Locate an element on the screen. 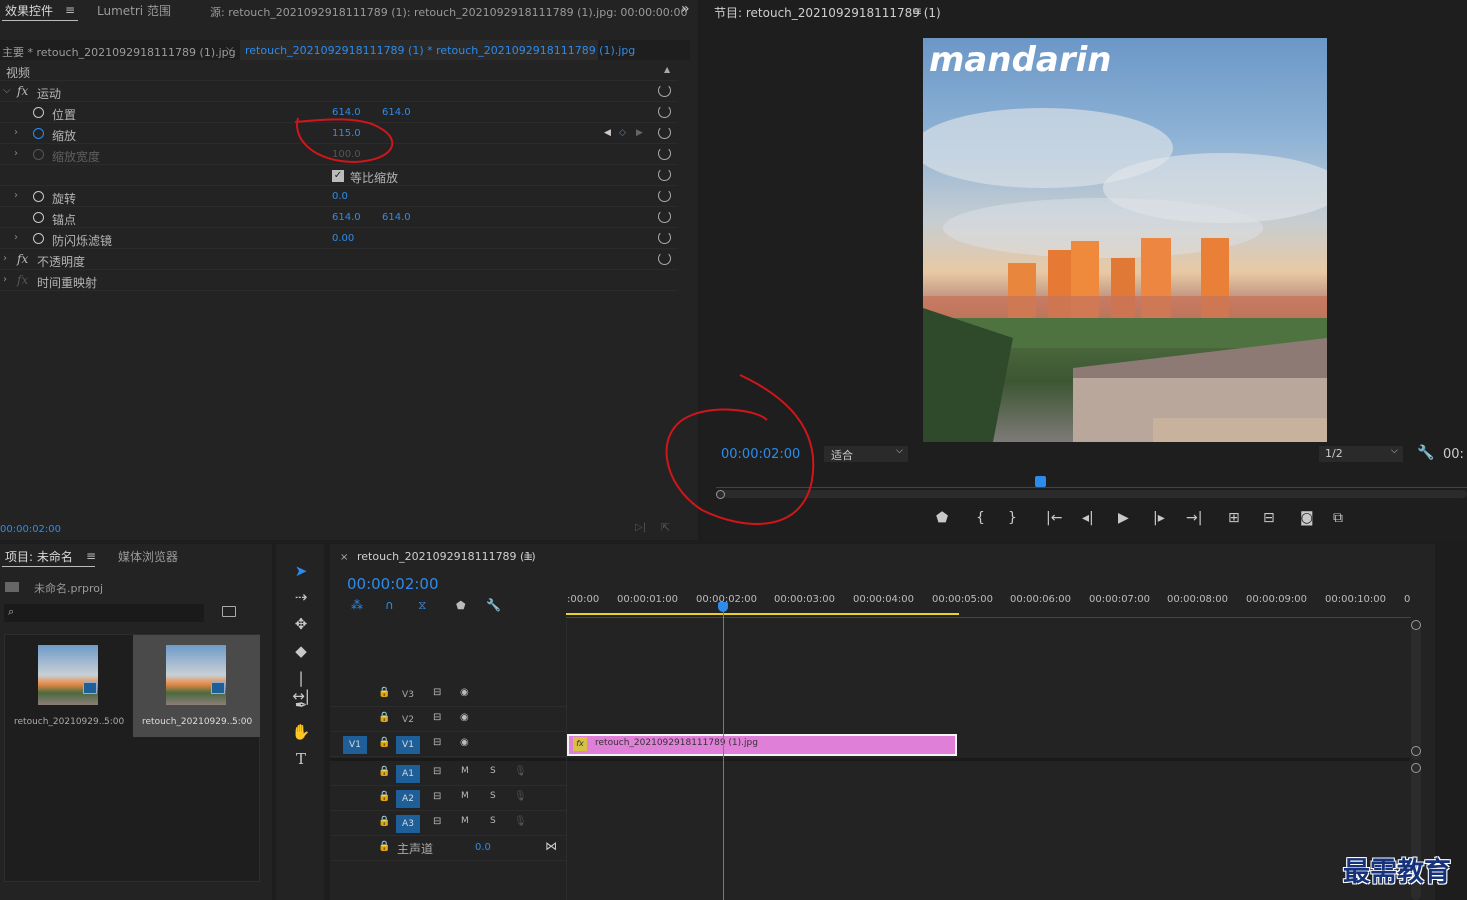 Image resolution: width=1467 pixels, height=900 pixels. hand-tool-icon: ✋ is located at coordinates (301, 734).